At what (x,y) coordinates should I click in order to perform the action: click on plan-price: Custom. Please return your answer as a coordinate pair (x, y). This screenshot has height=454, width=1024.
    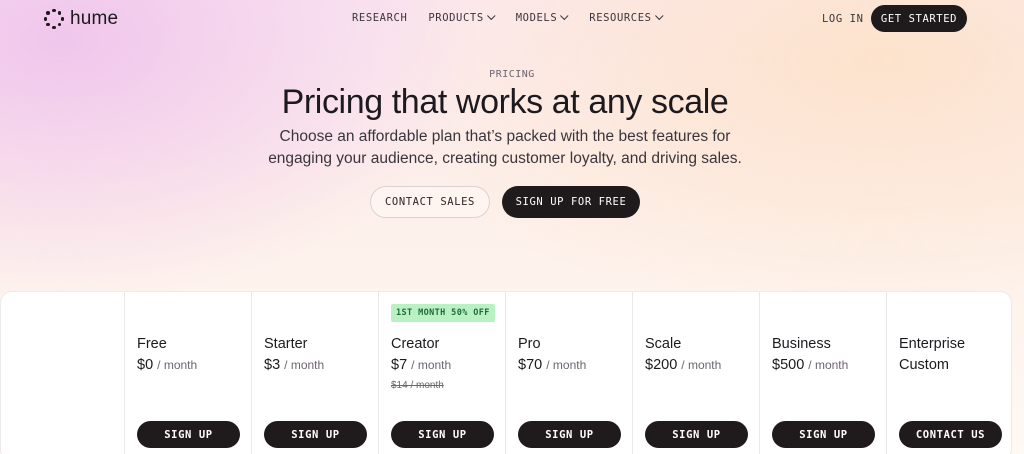
    Looking at the image, I should click on (924, 365).